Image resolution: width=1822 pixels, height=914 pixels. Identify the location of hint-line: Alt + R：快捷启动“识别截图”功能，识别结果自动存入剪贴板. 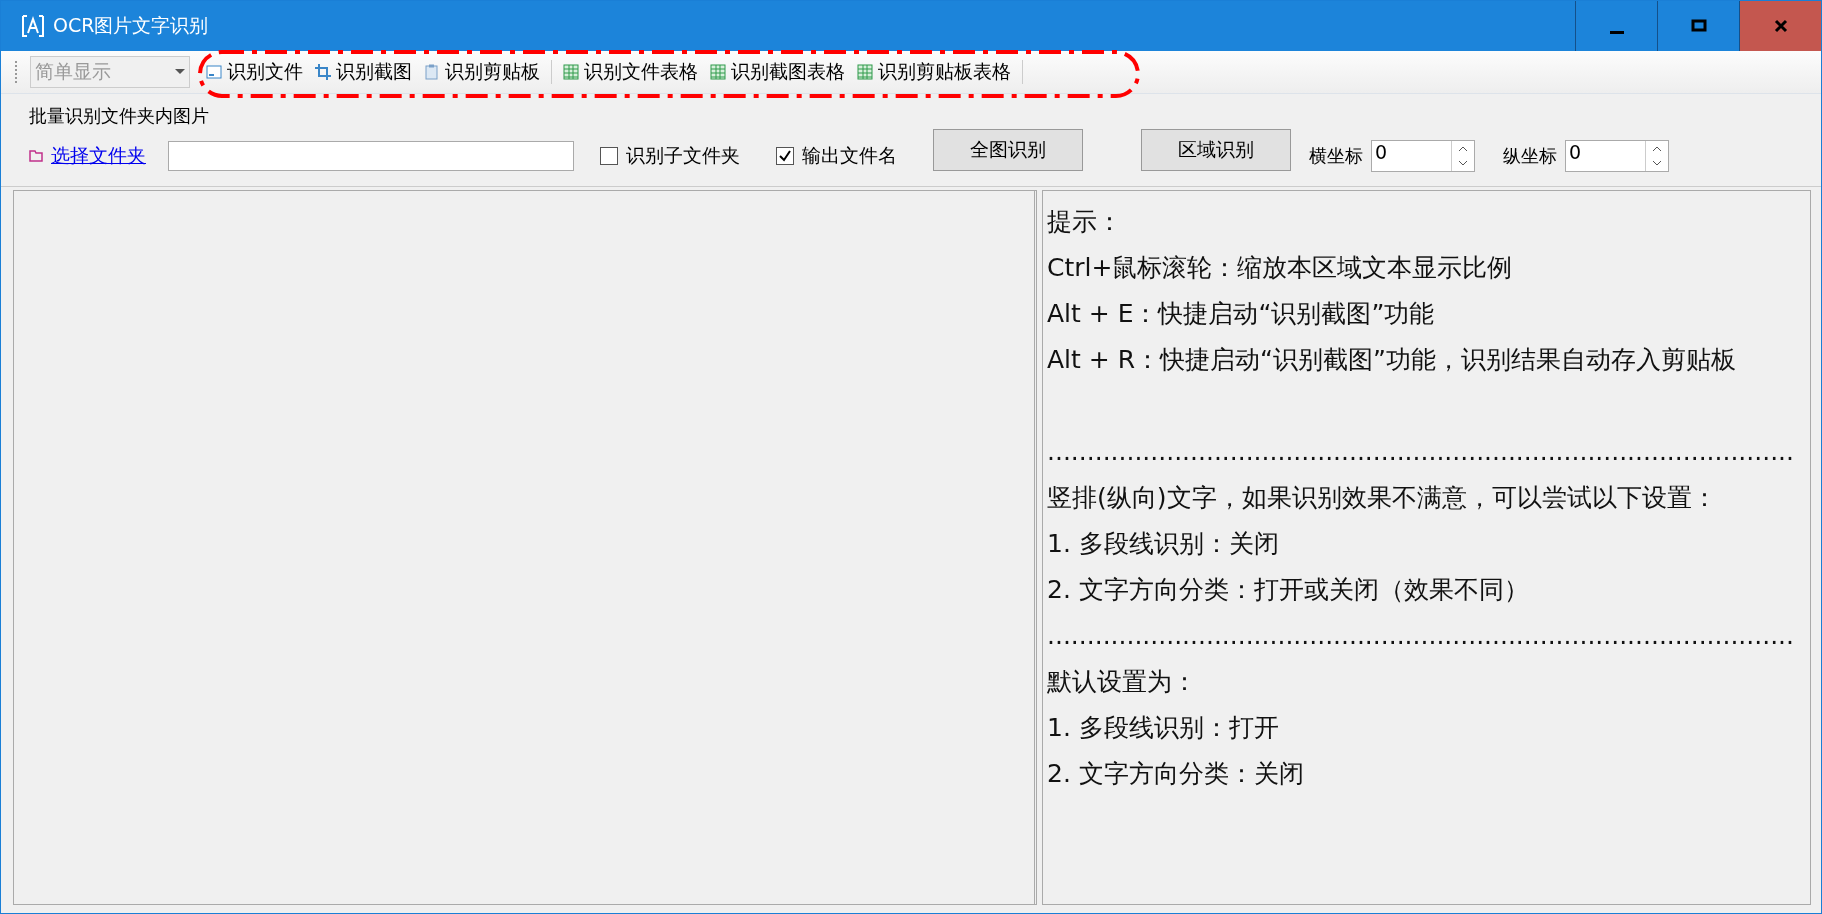
(1392, 360).